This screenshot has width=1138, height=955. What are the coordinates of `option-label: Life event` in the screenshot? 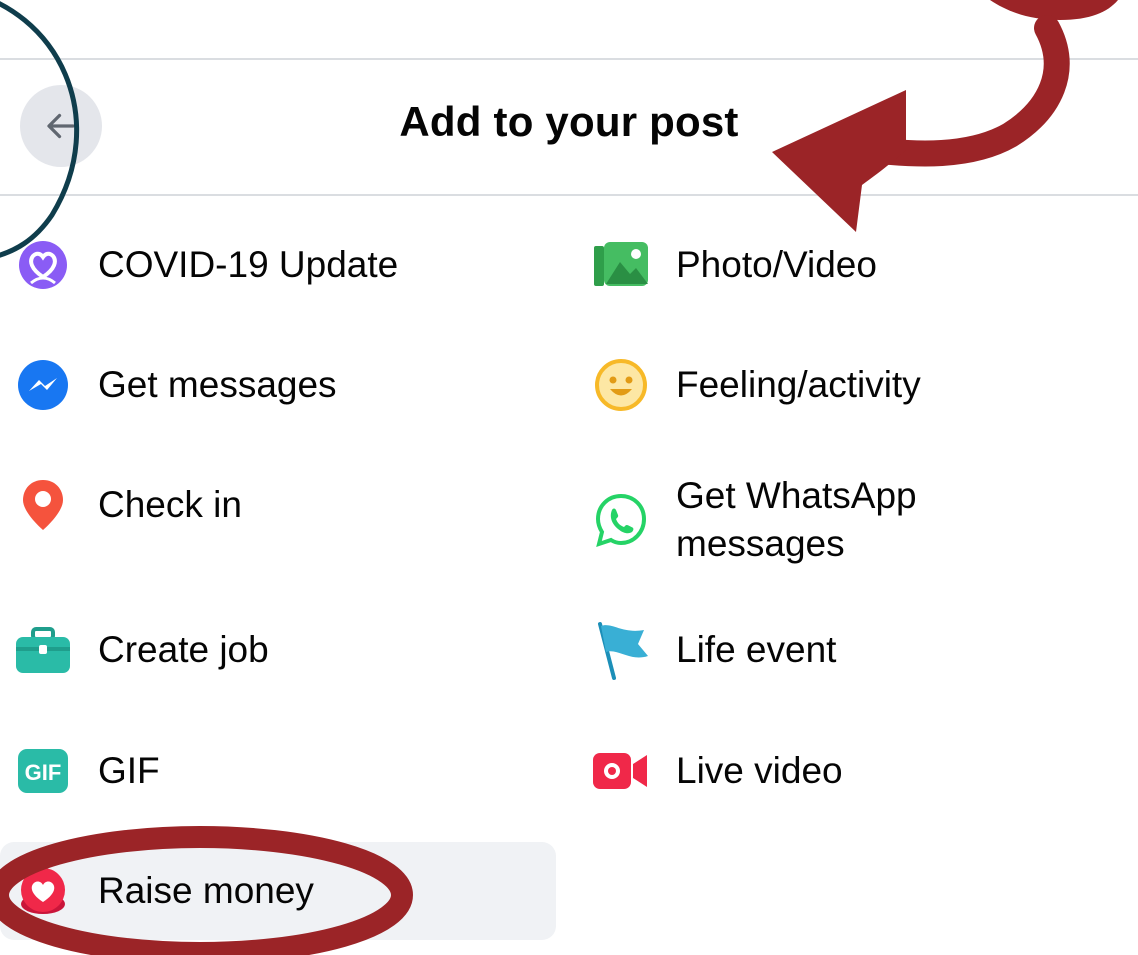 It's located at (756, 649).